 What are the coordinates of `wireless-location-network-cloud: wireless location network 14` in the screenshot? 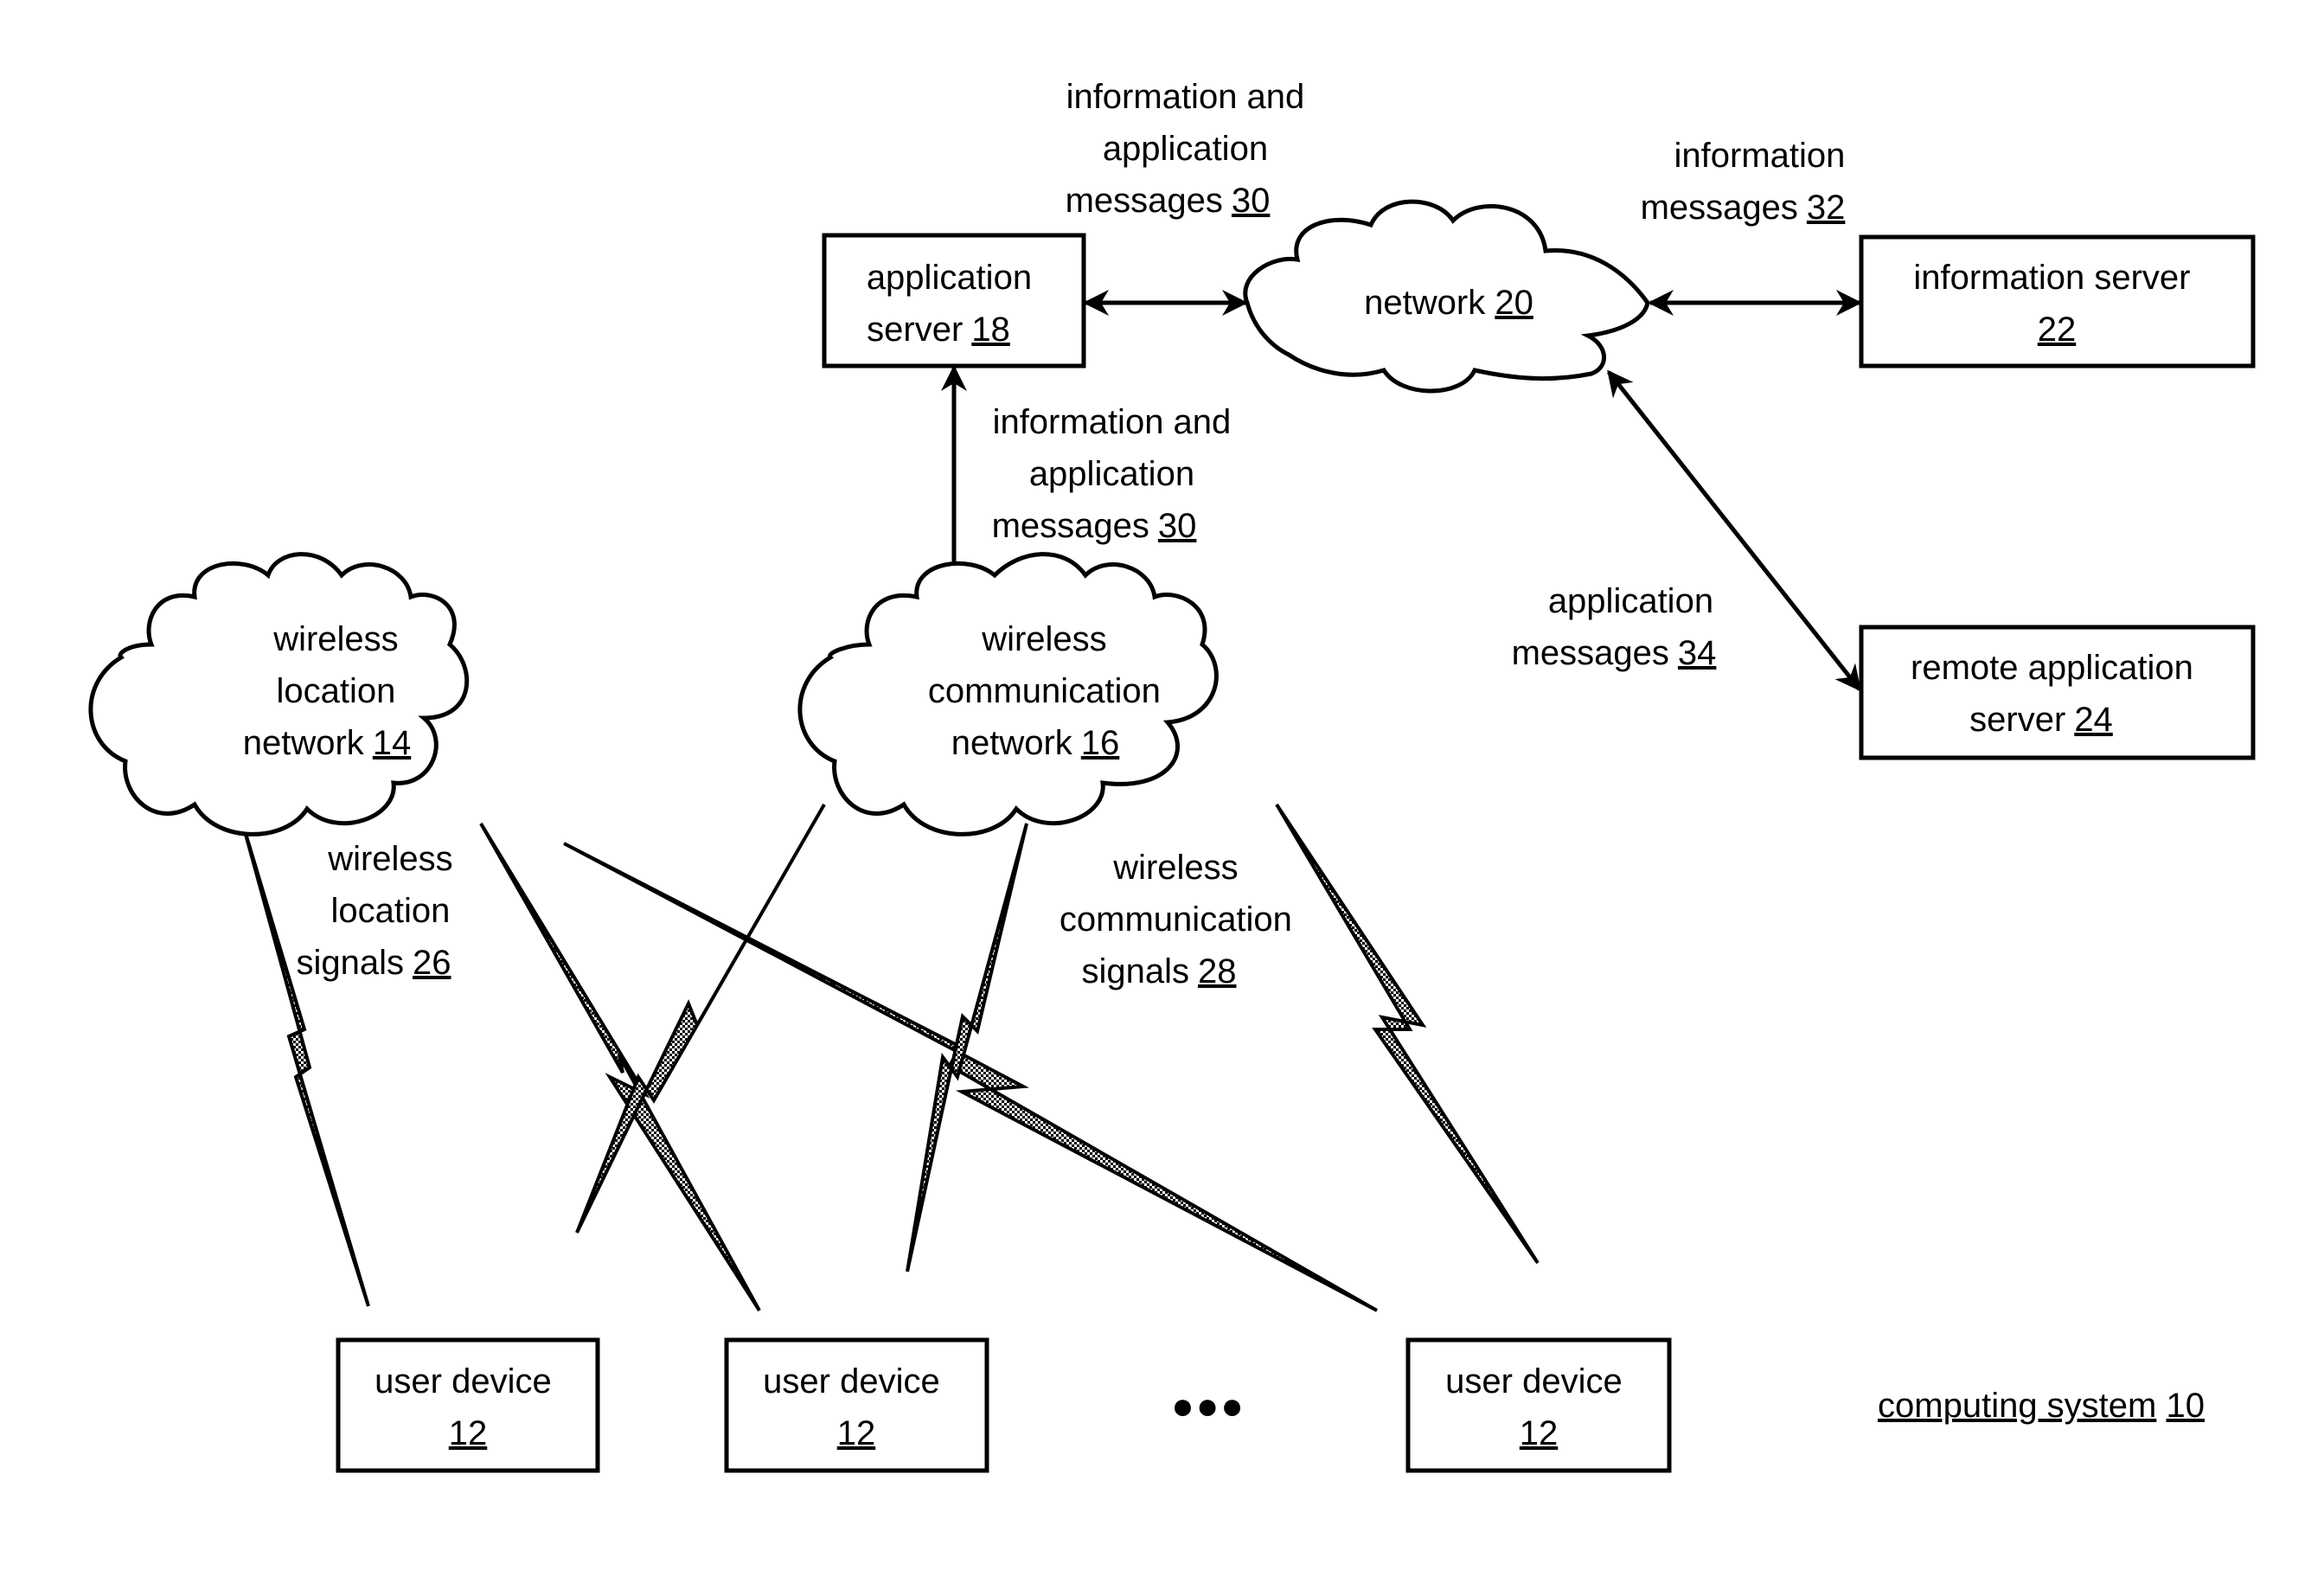 It's located at (279, 694).